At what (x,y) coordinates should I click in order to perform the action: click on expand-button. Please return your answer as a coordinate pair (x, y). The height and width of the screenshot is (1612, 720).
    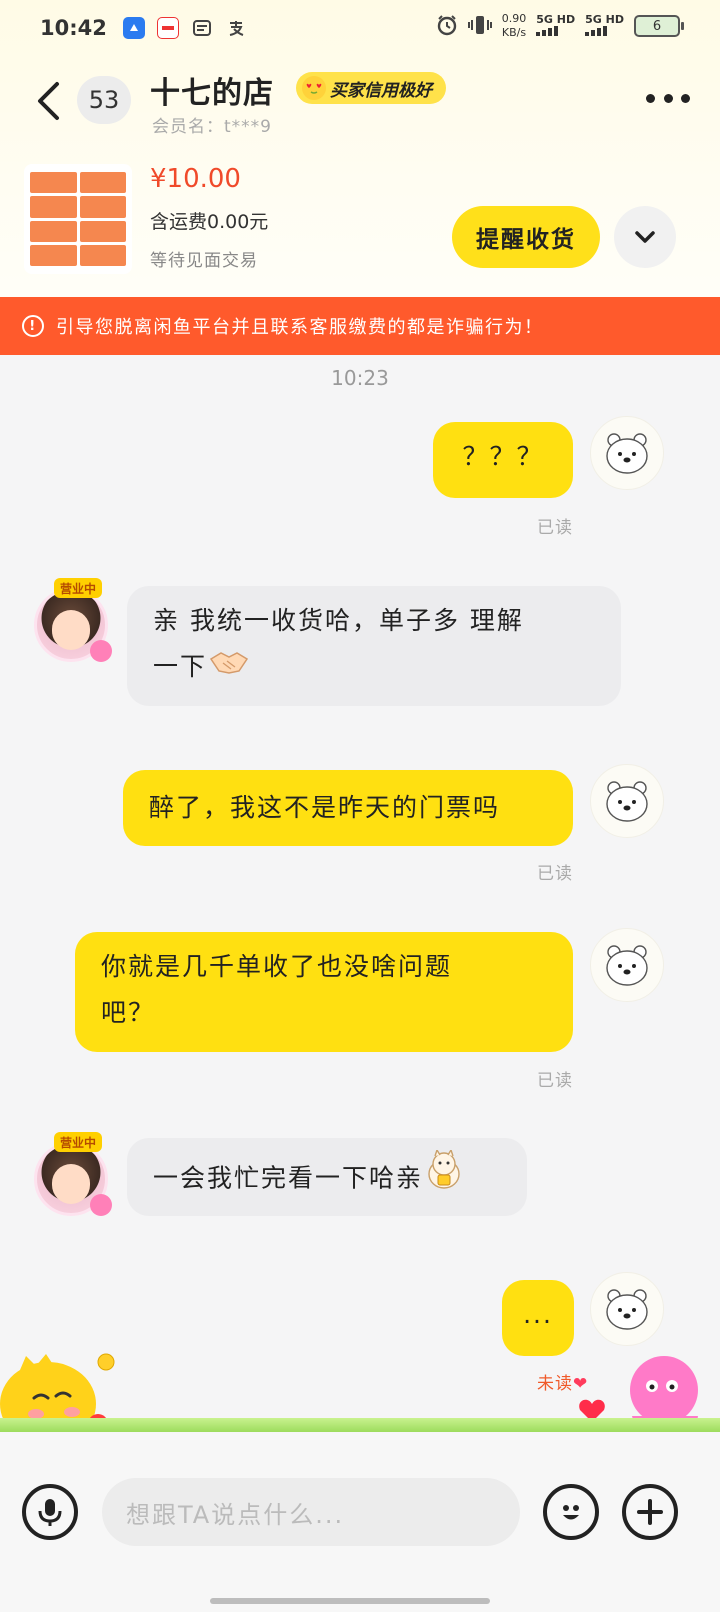
    Looking at the image, I should click on (645, 237).